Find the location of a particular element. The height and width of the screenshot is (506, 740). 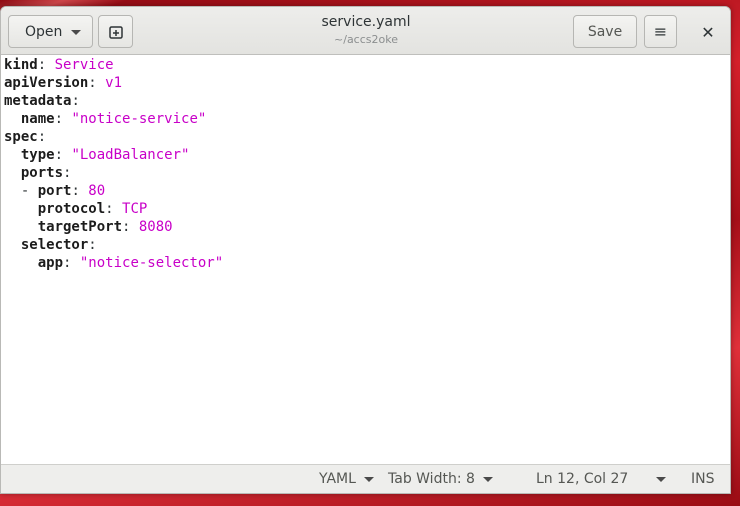

close-button: ✕ is located at coordinates (708, 32).